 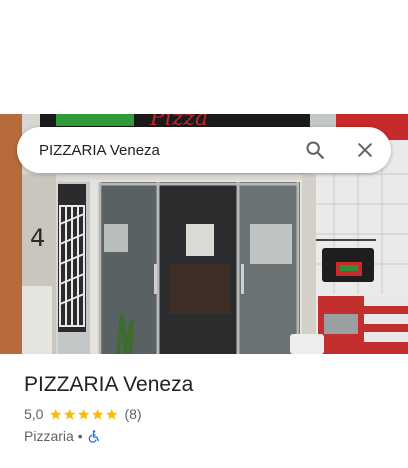 I want to click on close-icon, so click(x=365, y=150).